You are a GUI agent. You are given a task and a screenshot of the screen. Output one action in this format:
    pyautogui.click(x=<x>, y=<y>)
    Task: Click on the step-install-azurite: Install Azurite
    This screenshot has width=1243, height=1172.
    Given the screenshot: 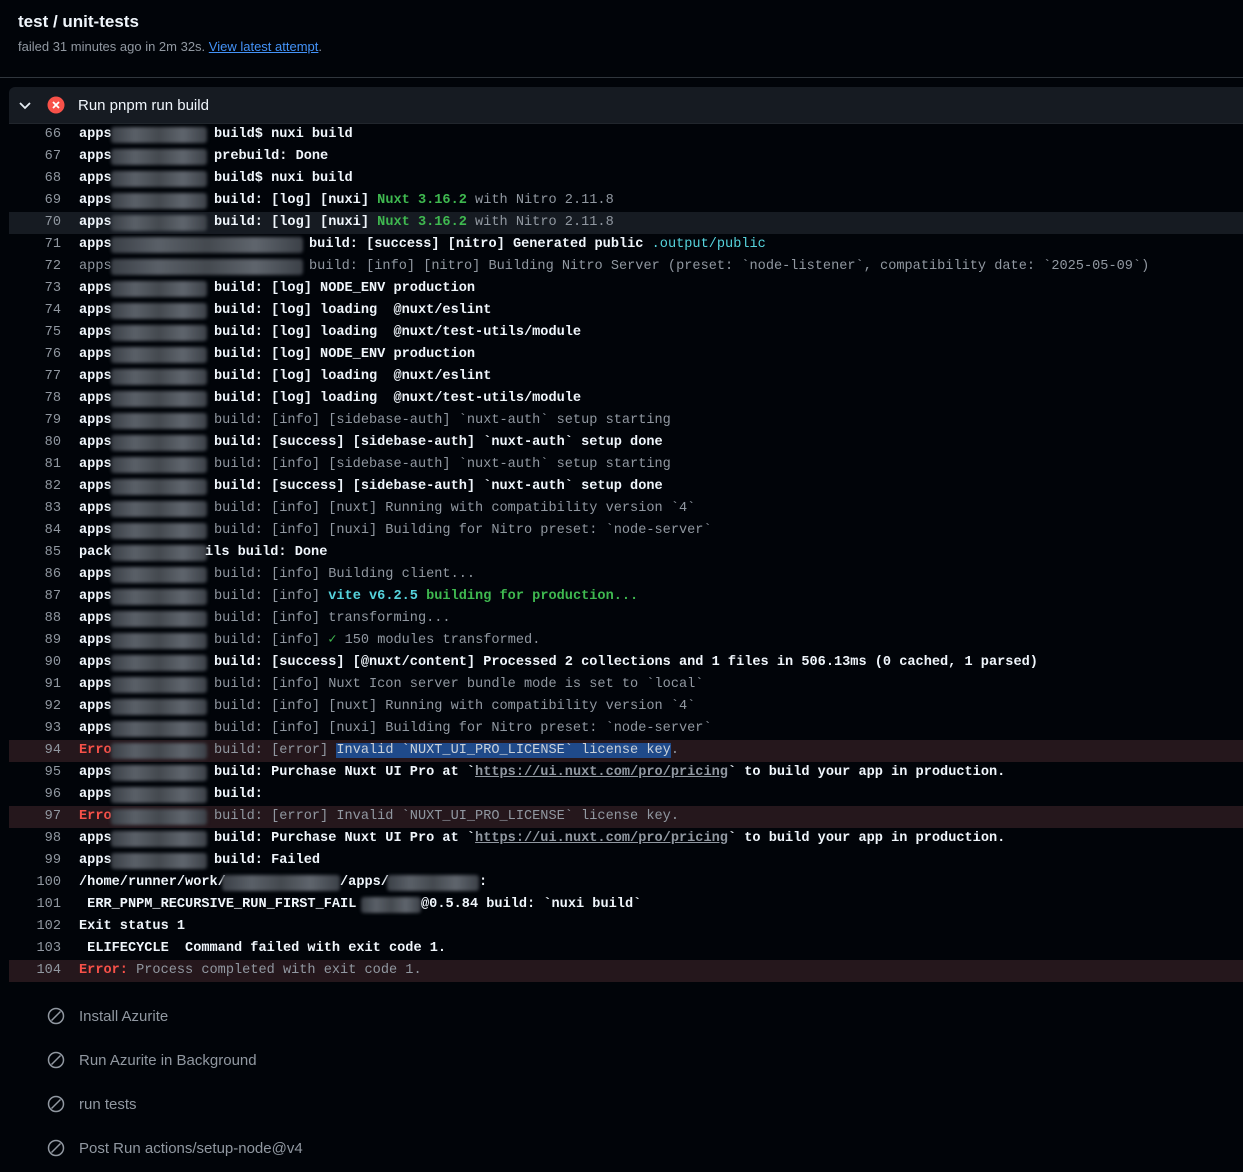 What is the action you would take?
    pyautogui.click(x=621, y=1016)
    